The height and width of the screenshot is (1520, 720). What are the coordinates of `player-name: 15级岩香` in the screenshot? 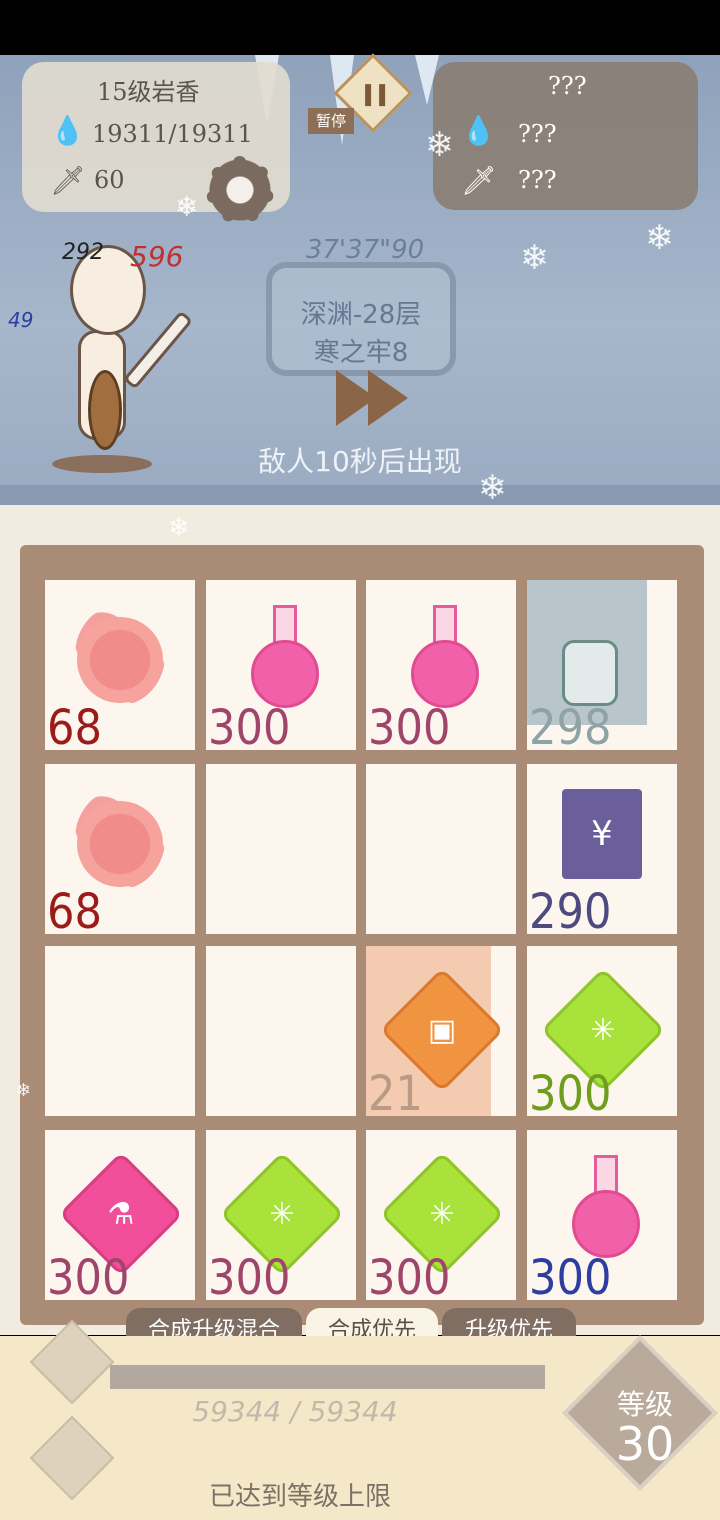 It's located at (148, 92).